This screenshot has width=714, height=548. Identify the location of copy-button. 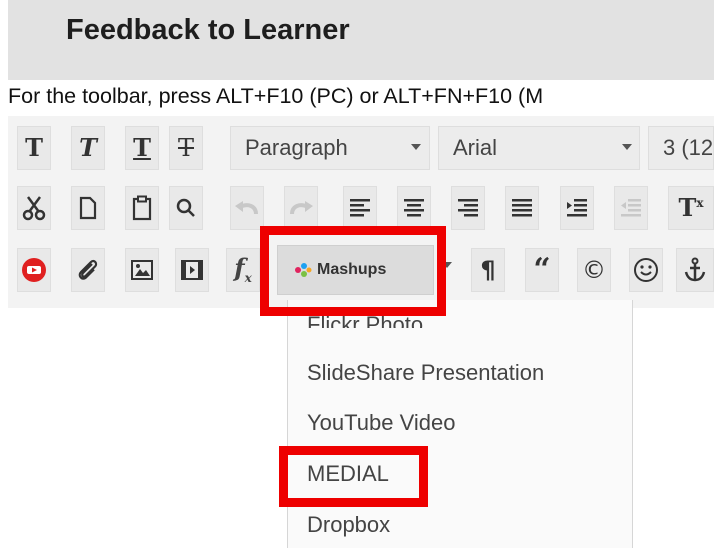
(88, 208).